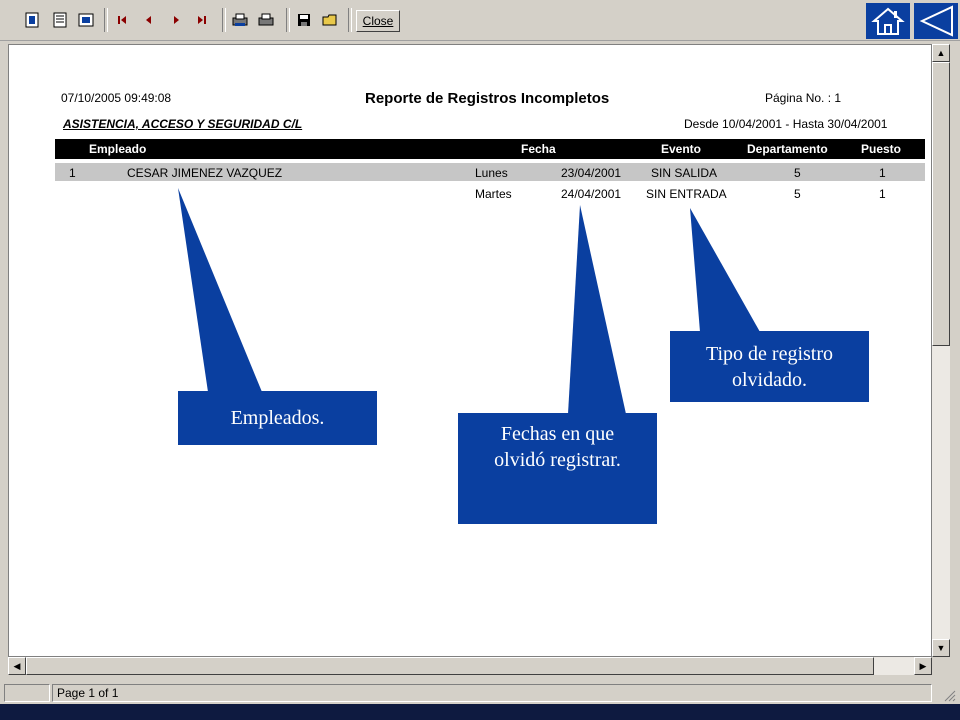 The height and width of the screenshot is (720, 960). What do you see at coordinates (557, 460) in the screenshot?
I see `callout-dates-line2: olvidó registrar.` at bounding box center [557, 460].